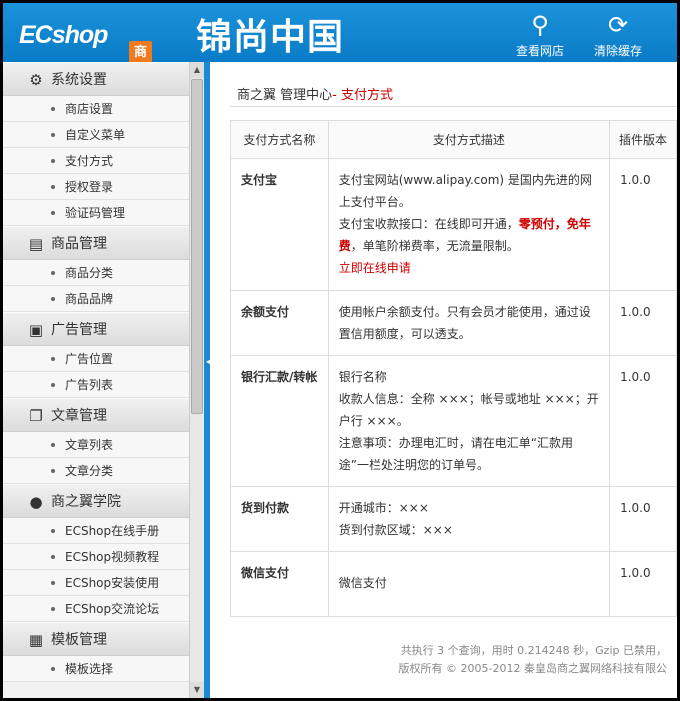 The image size is (680, 701). I want to click on sidebar-group-academy: ● 商之翼学院, so click(96, 501).